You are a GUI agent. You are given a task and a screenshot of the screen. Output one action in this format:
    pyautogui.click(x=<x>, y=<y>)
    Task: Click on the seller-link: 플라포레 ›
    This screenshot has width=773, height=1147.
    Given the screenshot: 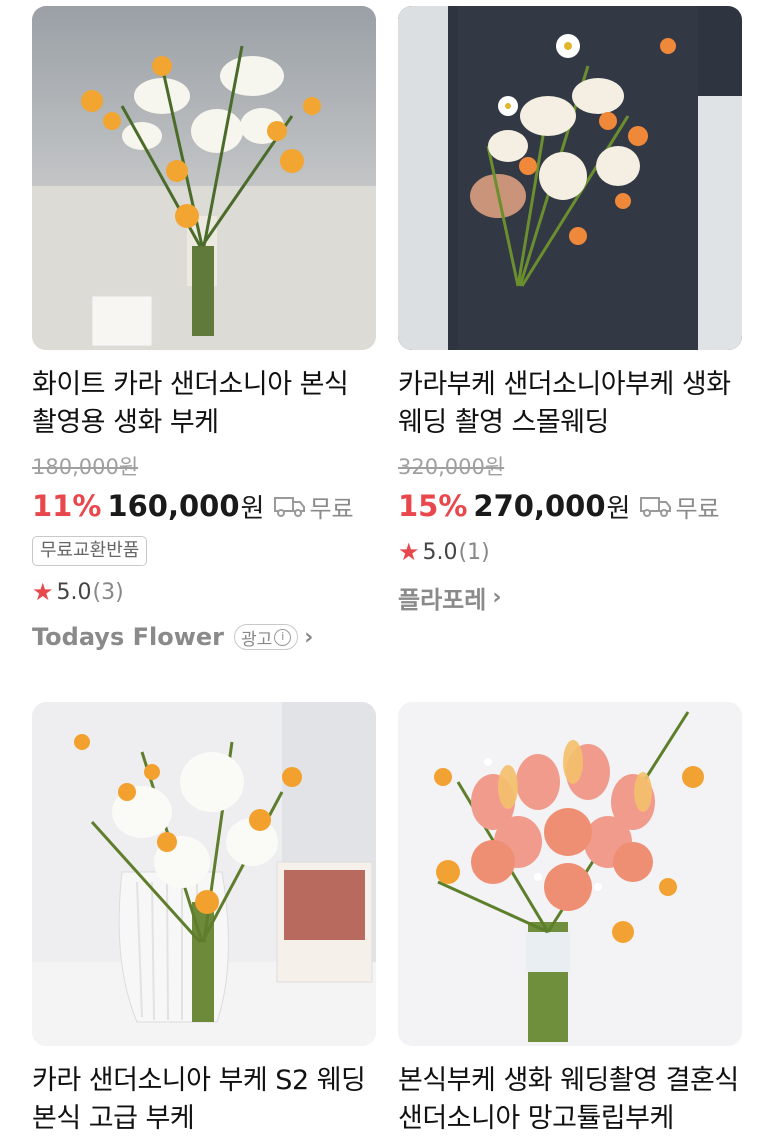 What is the action you would take?
    pyautogui.click(x=570, y=597)
    